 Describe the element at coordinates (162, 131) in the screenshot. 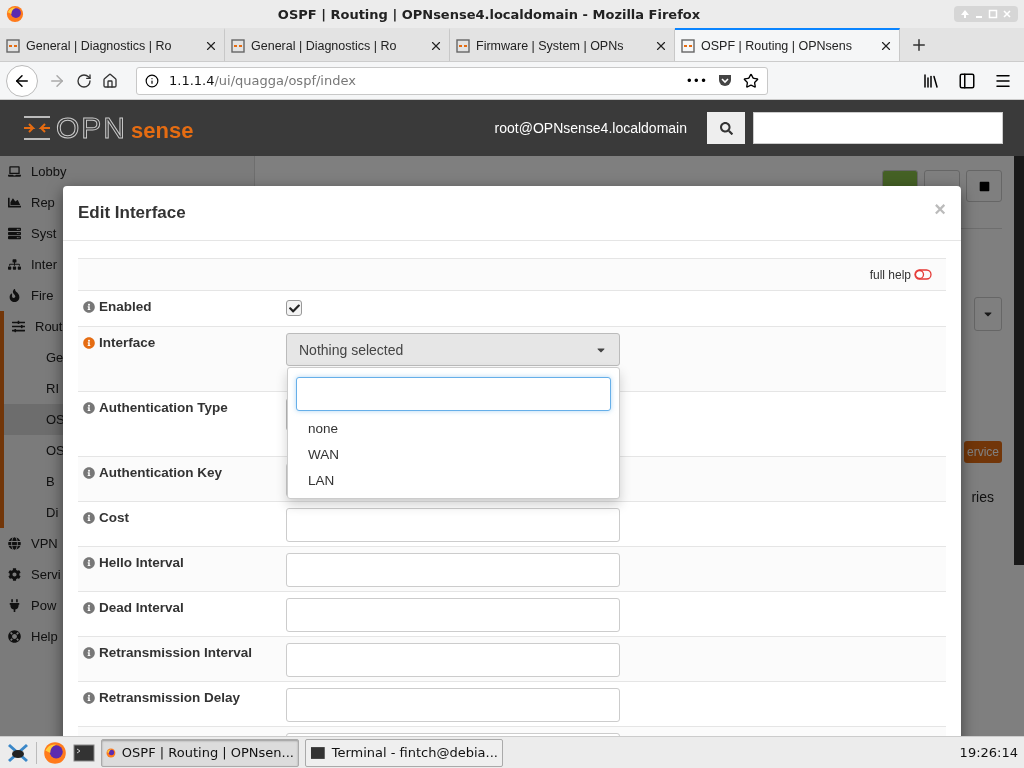

I see `logo-text: sense` at that location.